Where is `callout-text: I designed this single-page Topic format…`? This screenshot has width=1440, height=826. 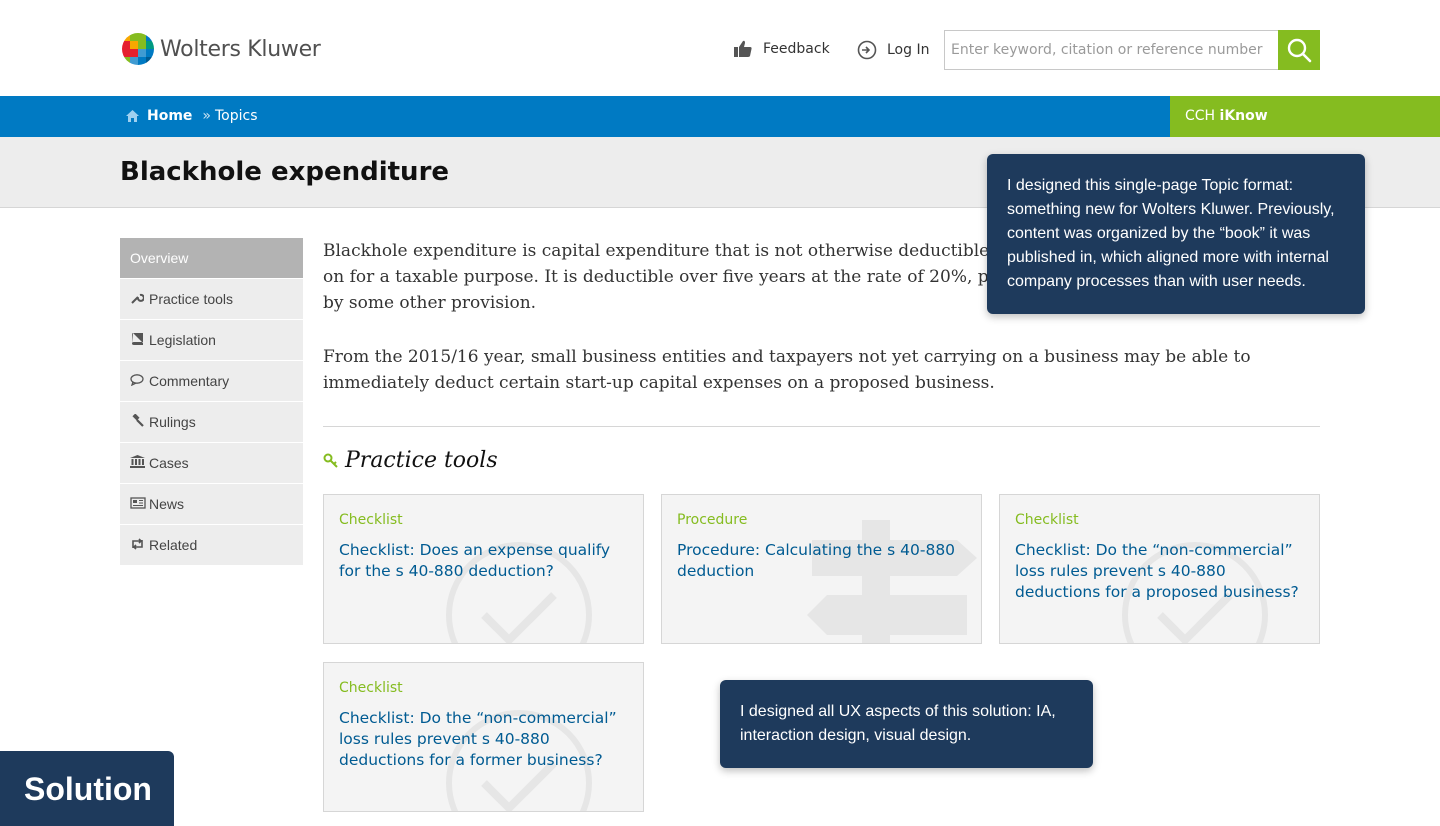
callout-text: I designed this single-page Topic format… is located at coordinates (1171, 233).